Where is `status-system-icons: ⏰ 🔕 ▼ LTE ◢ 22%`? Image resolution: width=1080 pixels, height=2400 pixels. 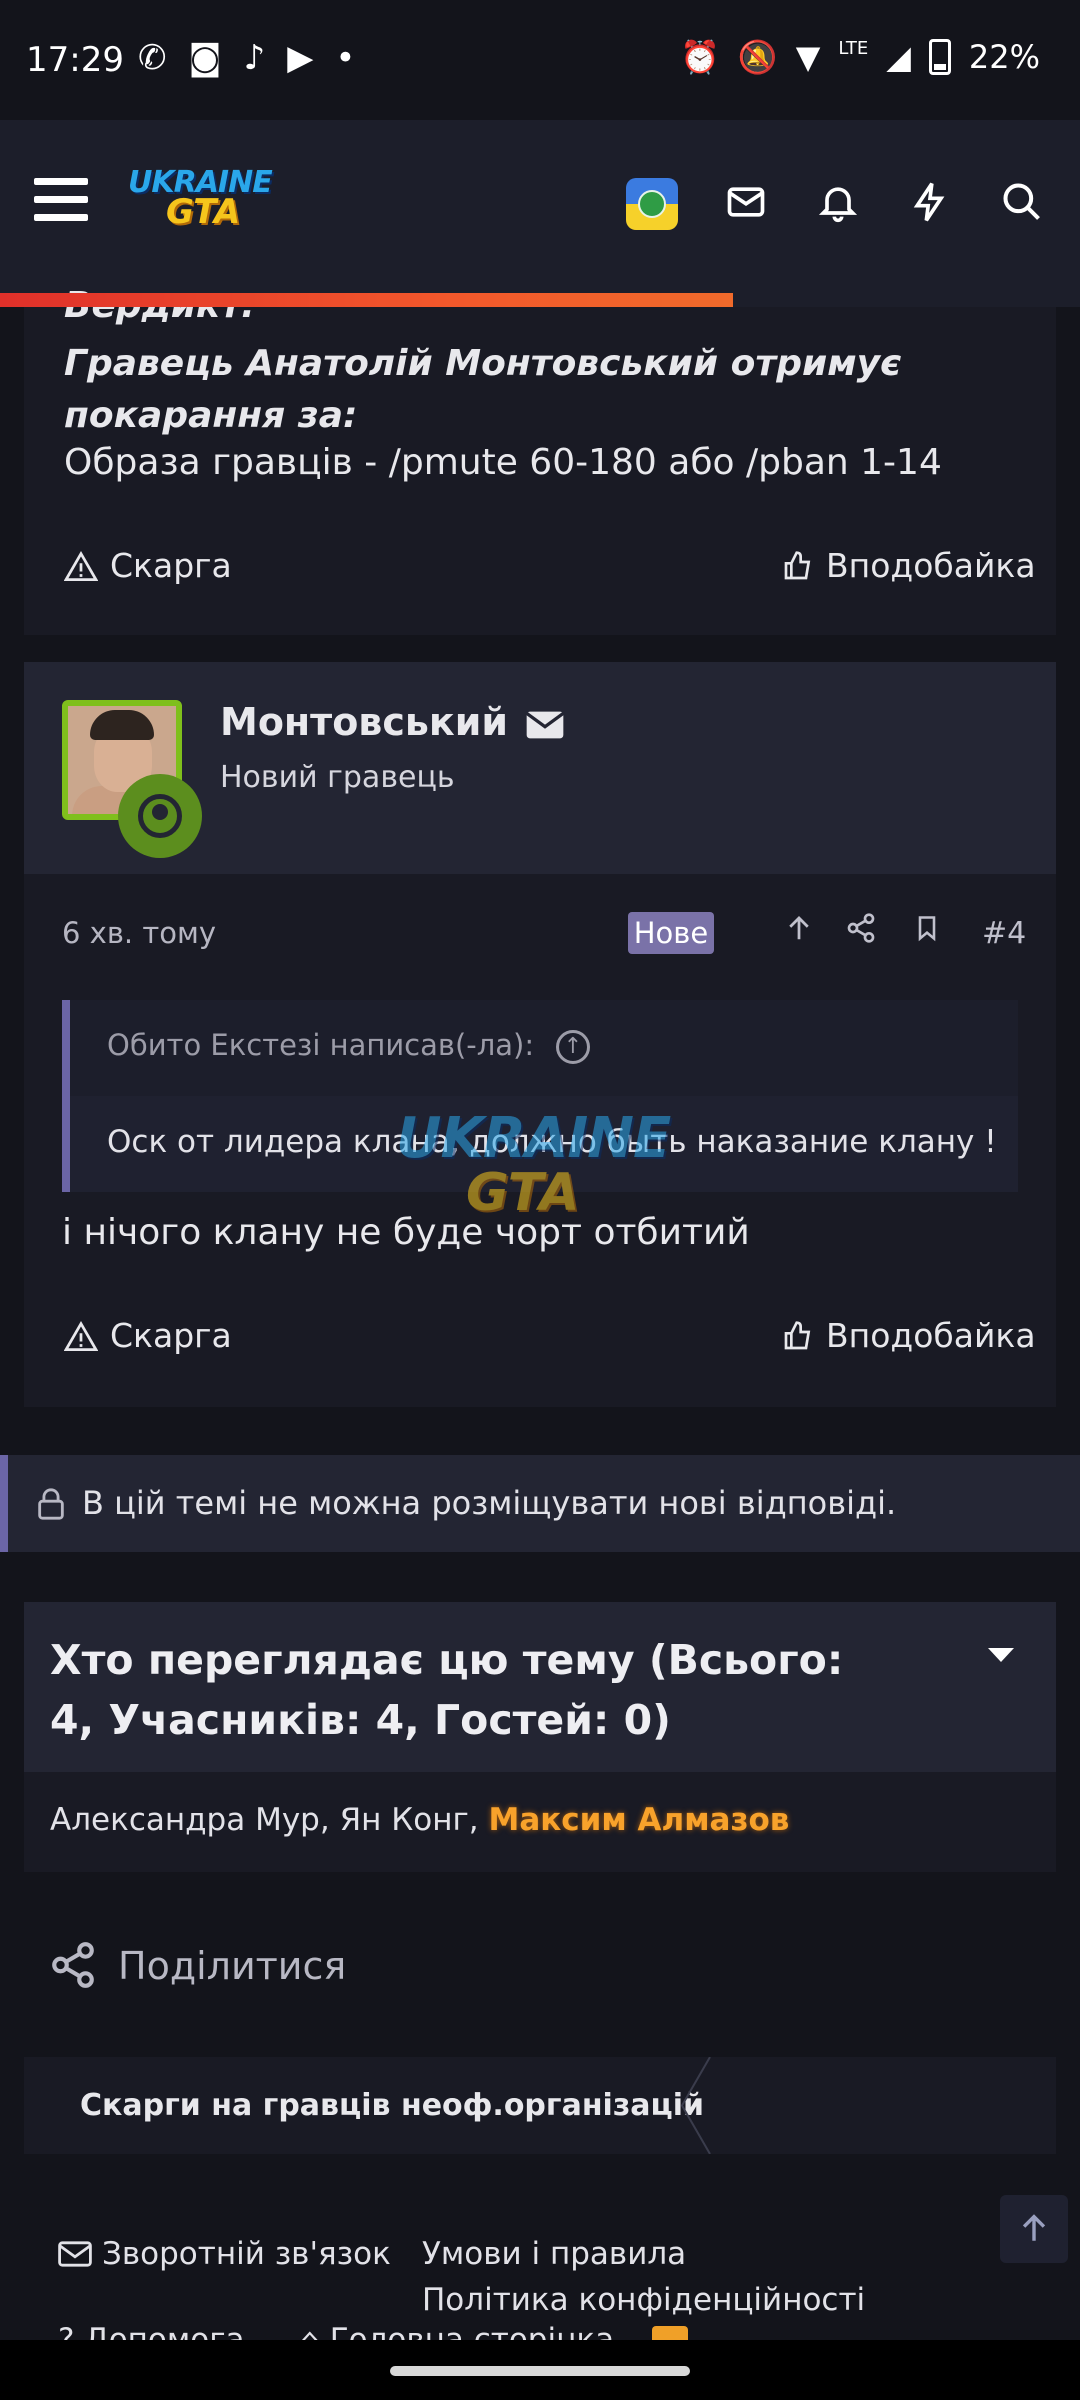 status-system-icons: ⏰ 🔕 ▼ LTE ◢ 22% is located at coordinates (860, 57).